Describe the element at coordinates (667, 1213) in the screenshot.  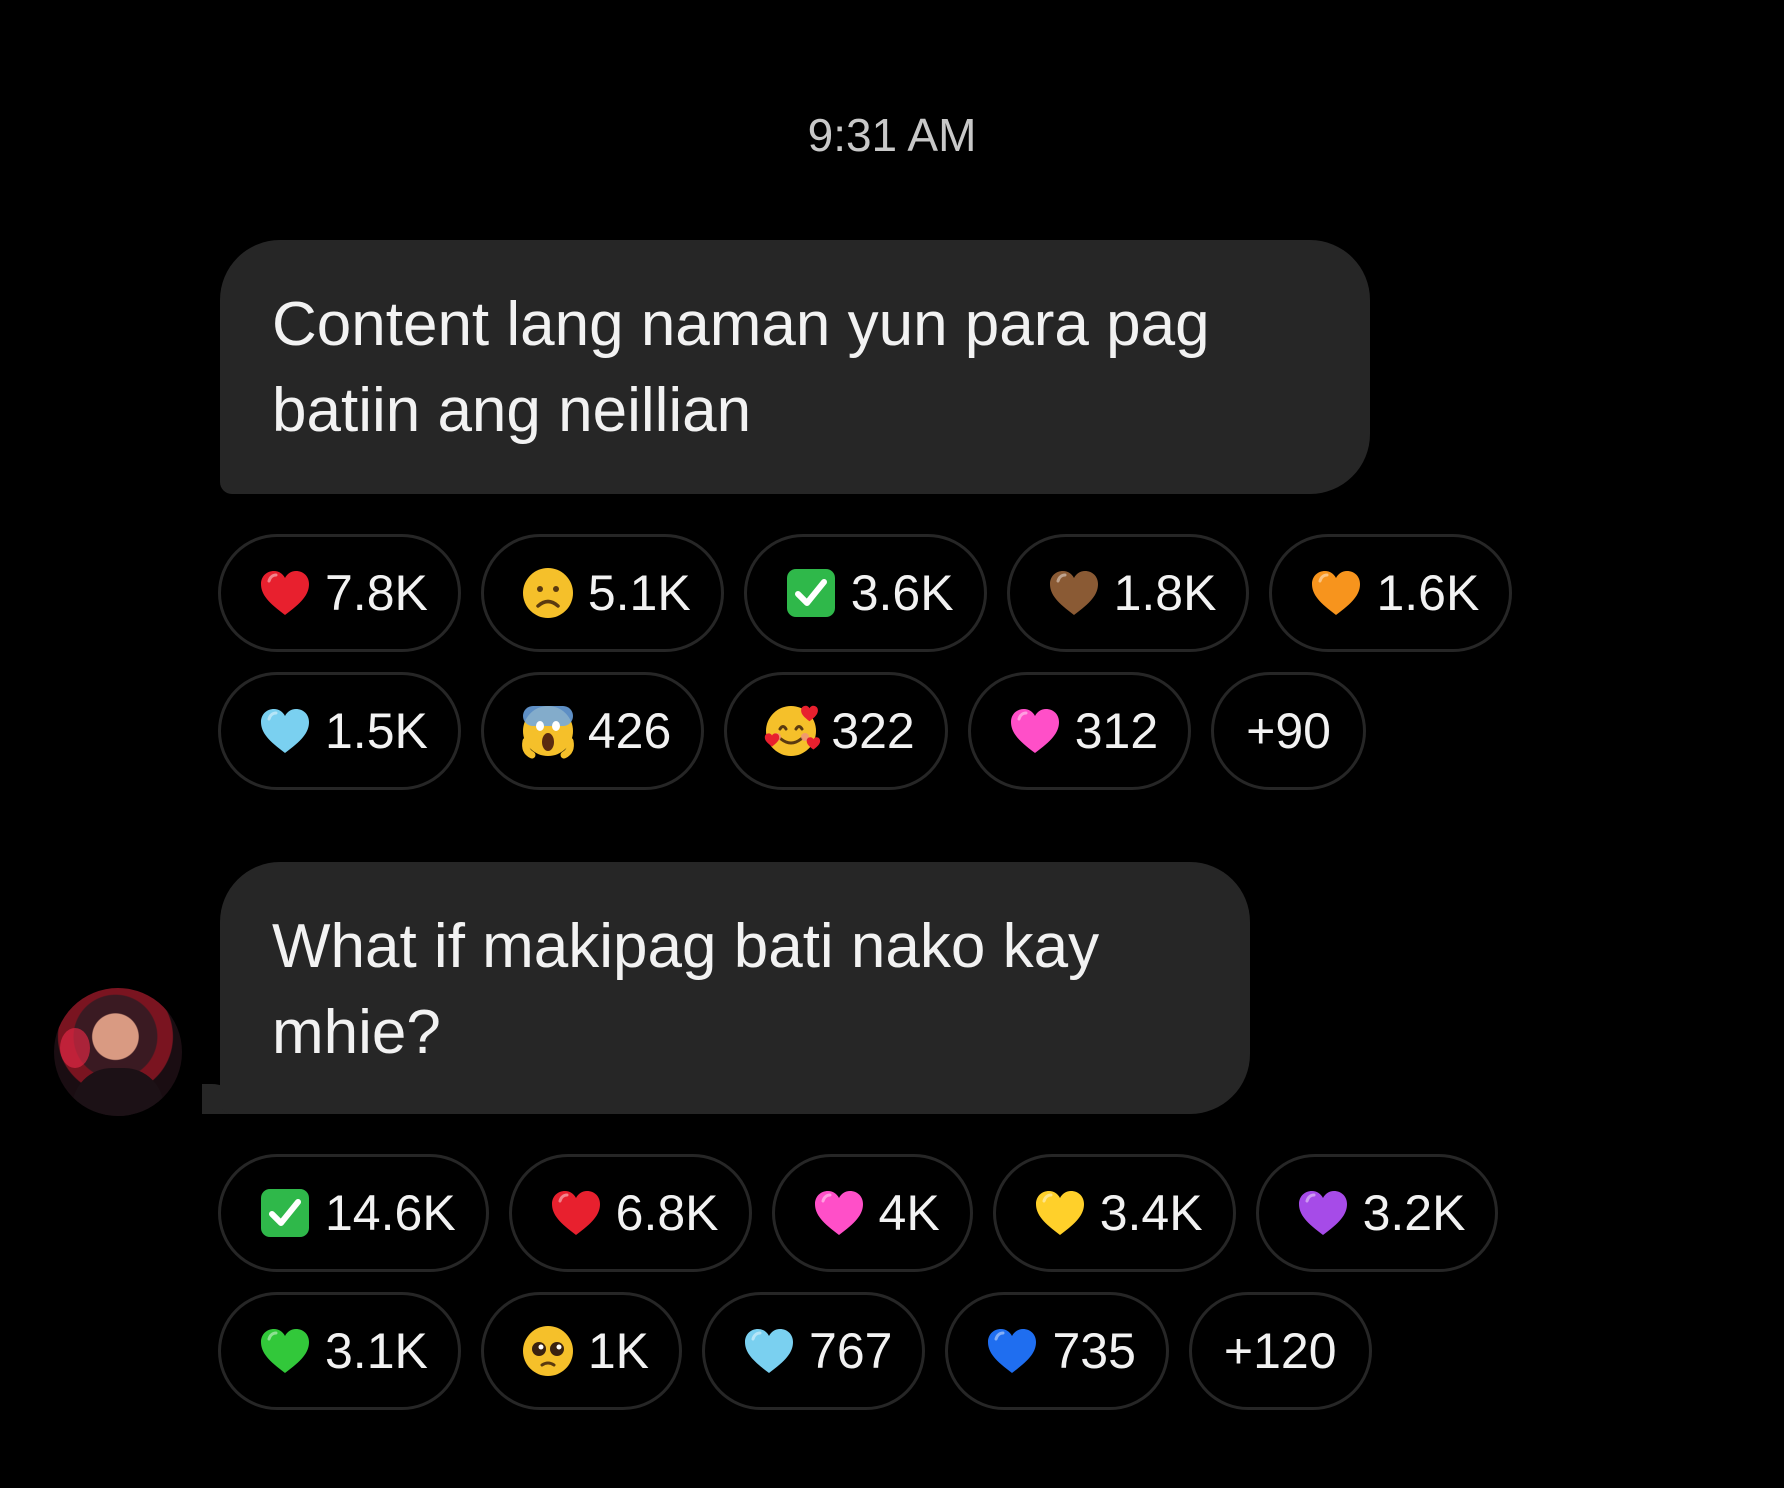
I see `reaction-count: 6.8K` at that location.